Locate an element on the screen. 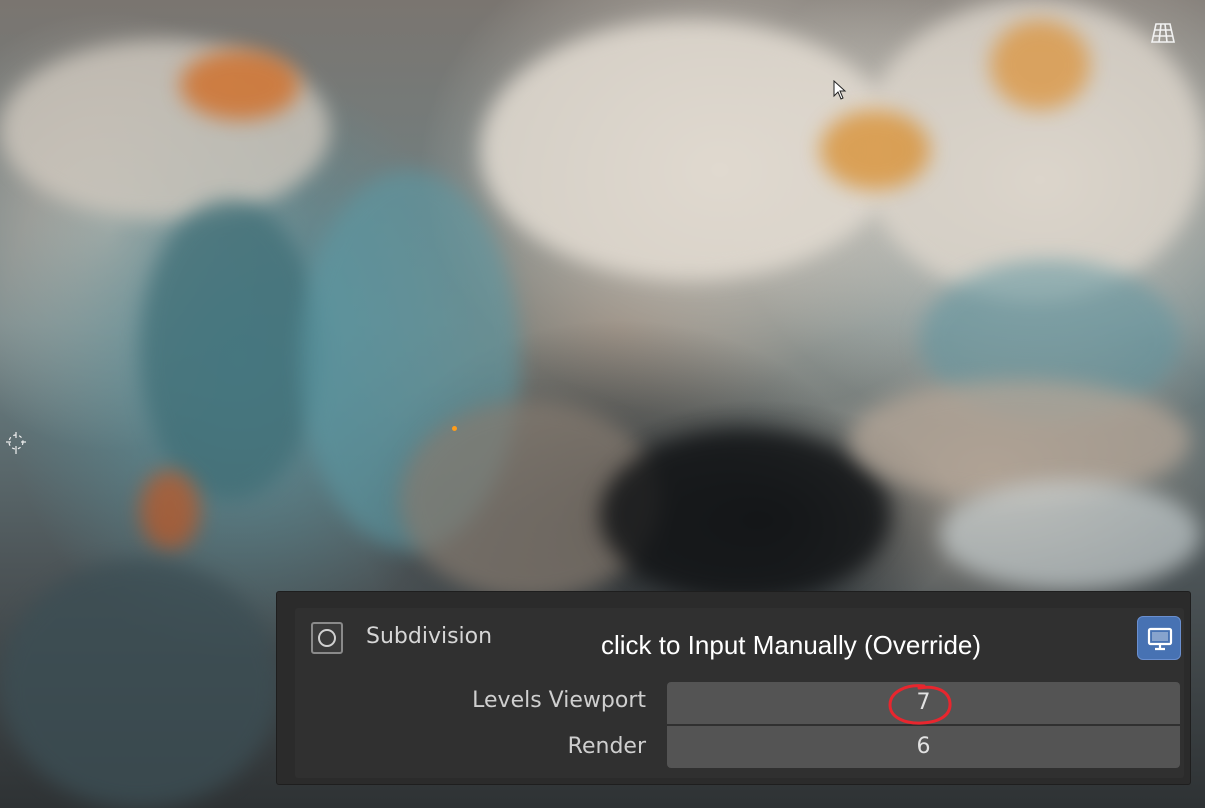 The height and width of the screenshot is (808, 1205). annotation-caption: click to Input Manually (Override) is located at coordinates (791, 645).